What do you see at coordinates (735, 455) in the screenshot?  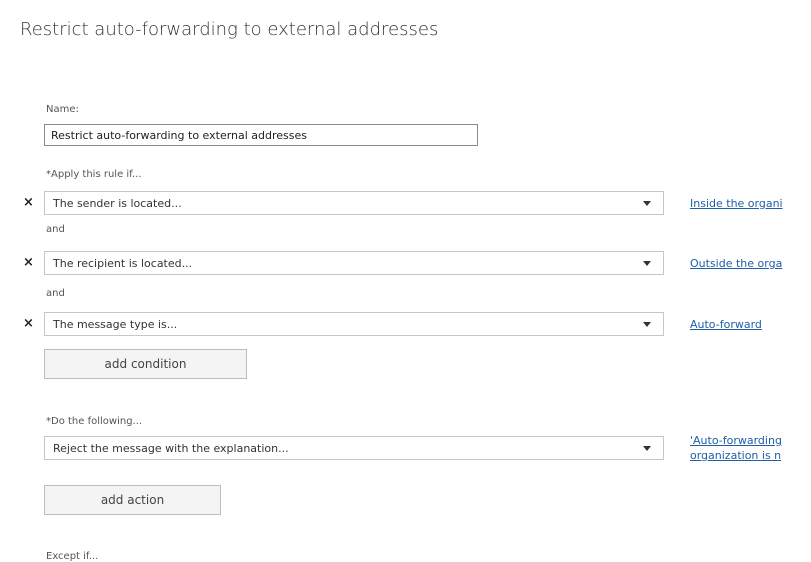 I see `action-link-explanation-cont: organization is n` at bounding box center [735, 455].